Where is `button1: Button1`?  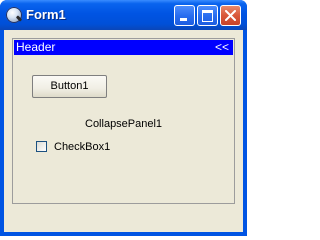
button1: Button1 is located at coordinates (69, 86).